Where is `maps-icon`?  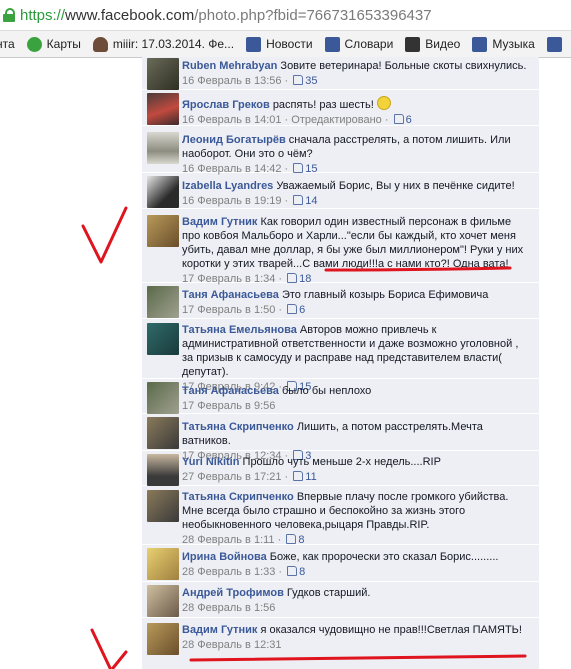 maps-icon is located at coordinates (34, 44).